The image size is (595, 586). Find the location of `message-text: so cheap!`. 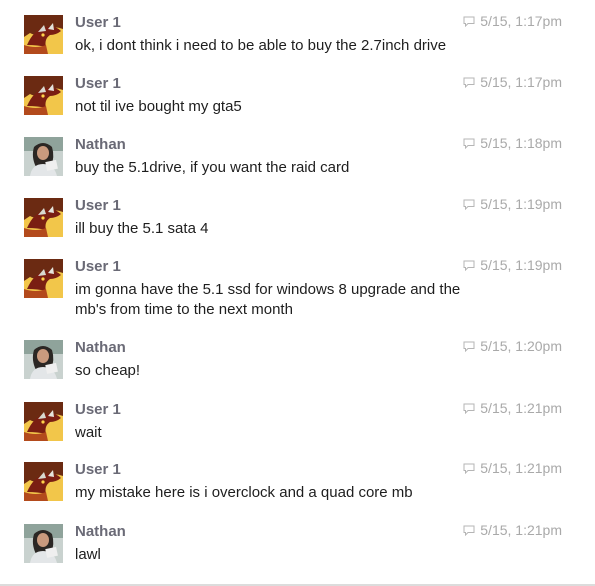

message-text: so cheap! is located at coordinates (108, 370).